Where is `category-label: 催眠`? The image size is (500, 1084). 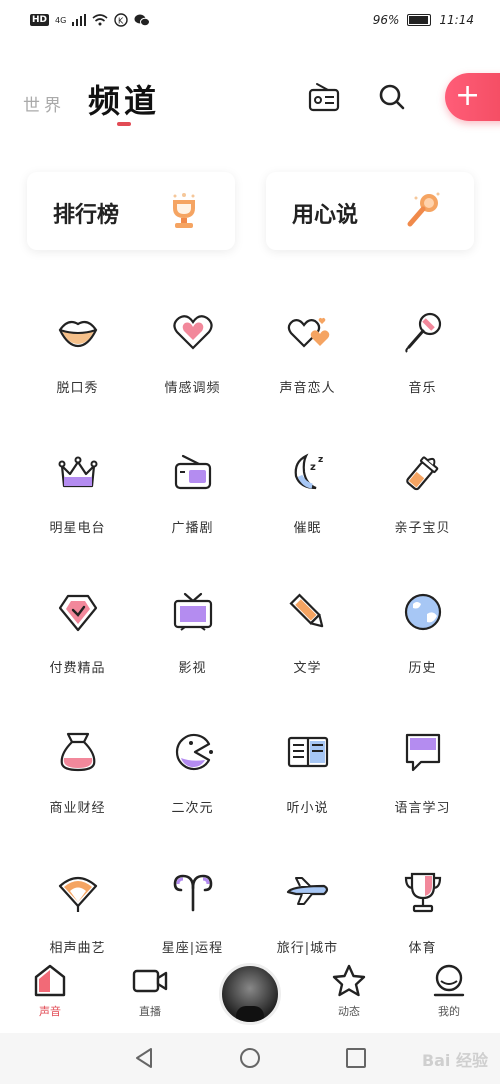
category-label: 催眠 is located at coordinates (307, 528).